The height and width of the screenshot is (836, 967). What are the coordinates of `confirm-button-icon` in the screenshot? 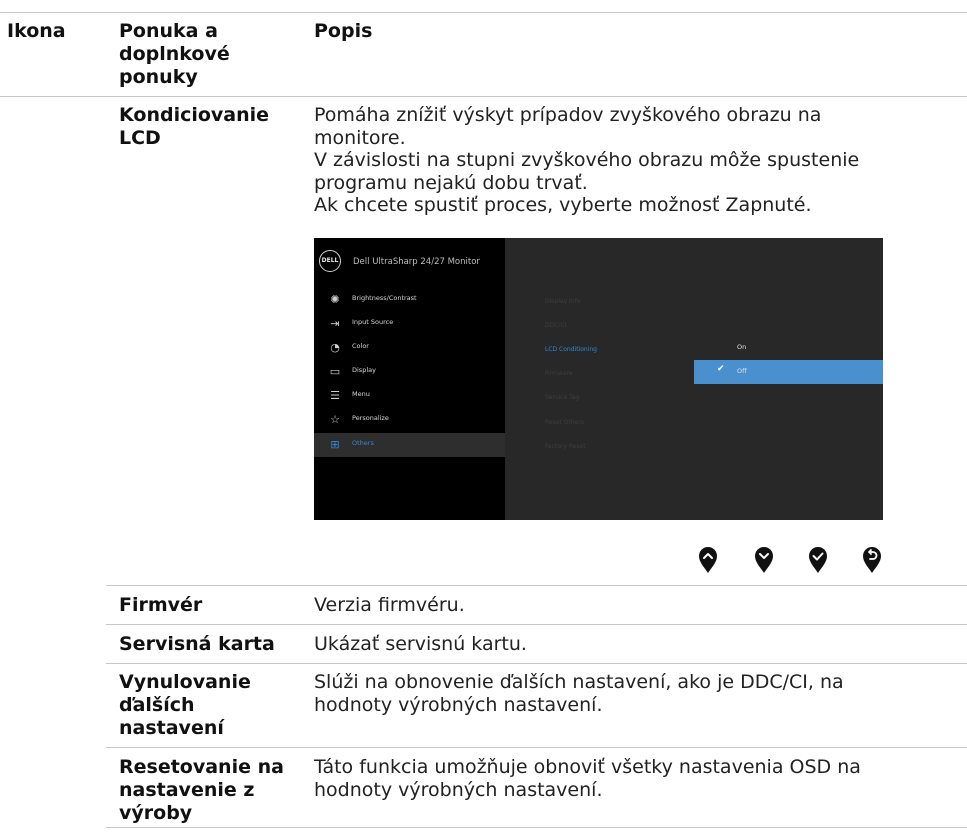 It's located at (818, 560).